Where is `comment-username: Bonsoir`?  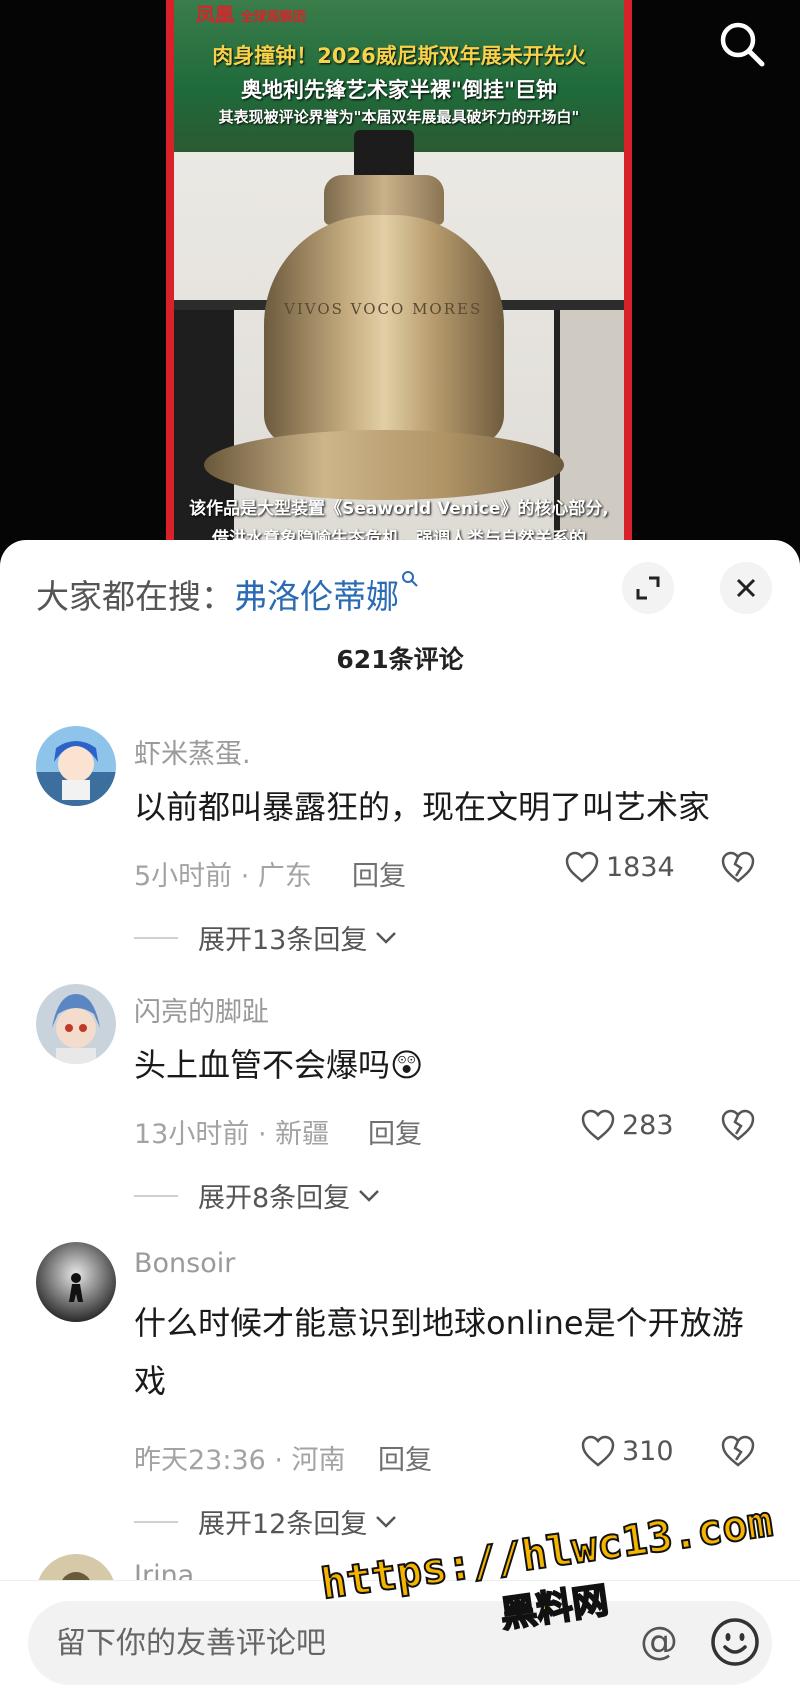 comment-username: Bonsoir is located at coordinates (184, 1263).